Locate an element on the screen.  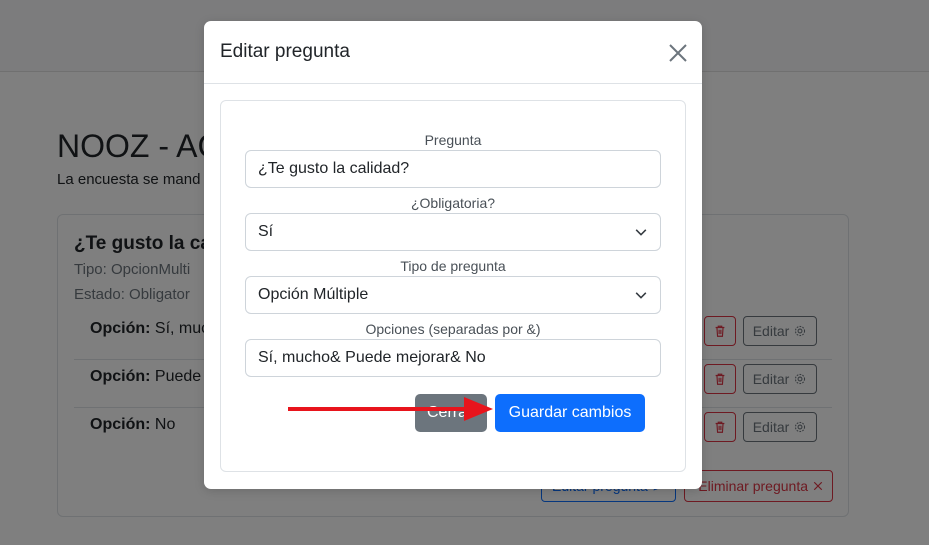
annotation-arrow is located at coordinates (390, 409).